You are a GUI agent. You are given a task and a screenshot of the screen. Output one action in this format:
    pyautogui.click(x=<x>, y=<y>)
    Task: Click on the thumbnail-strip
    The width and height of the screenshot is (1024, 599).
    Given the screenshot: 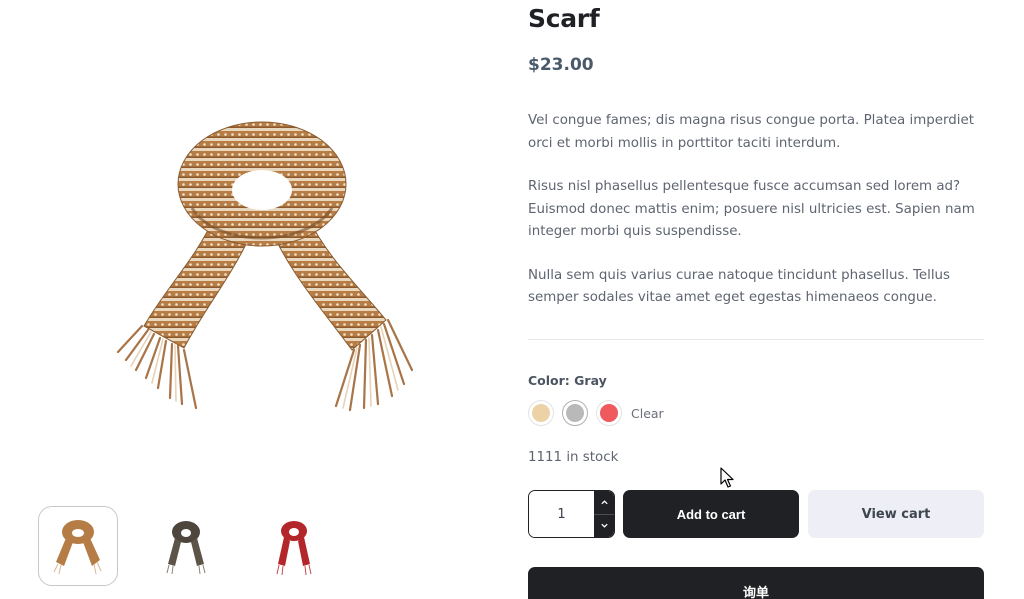 What is the action you would take?
    pyautogui.click(x=186, y=546)
    